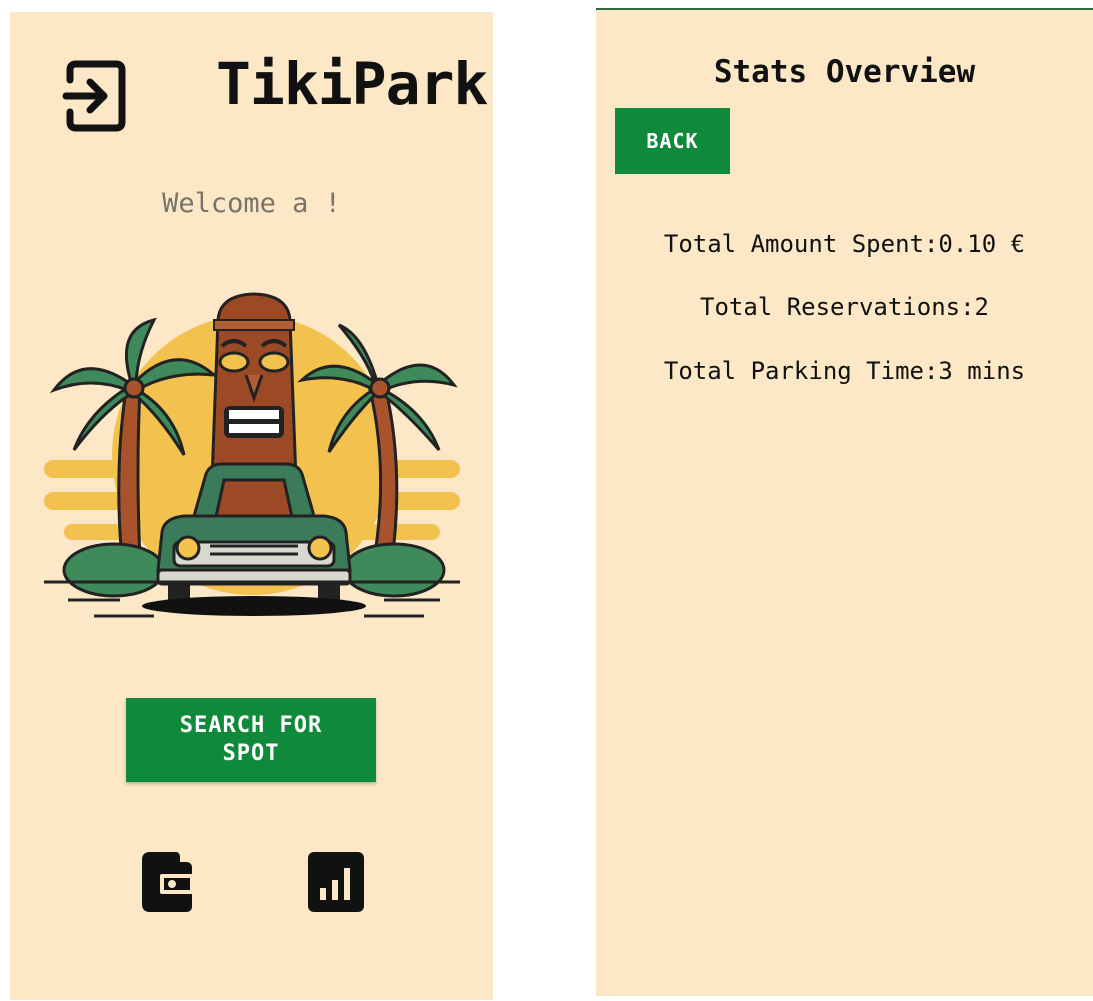 The image size is (1093, 1001). Describe the element at coordinates (672, 141) in the screenshot. I see `back-button: BACK` at that location.